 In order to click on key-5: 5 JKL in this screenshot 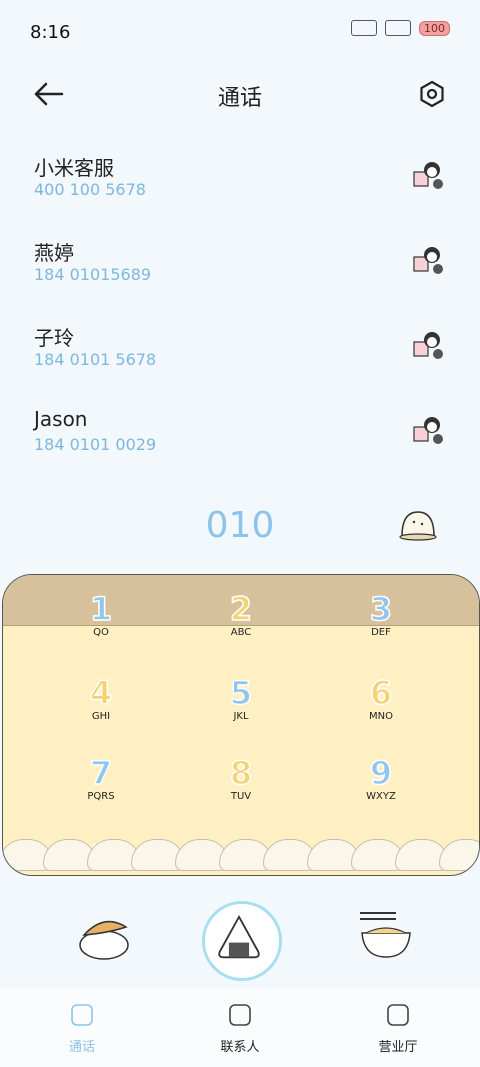, I will do `click(241, 709)`.